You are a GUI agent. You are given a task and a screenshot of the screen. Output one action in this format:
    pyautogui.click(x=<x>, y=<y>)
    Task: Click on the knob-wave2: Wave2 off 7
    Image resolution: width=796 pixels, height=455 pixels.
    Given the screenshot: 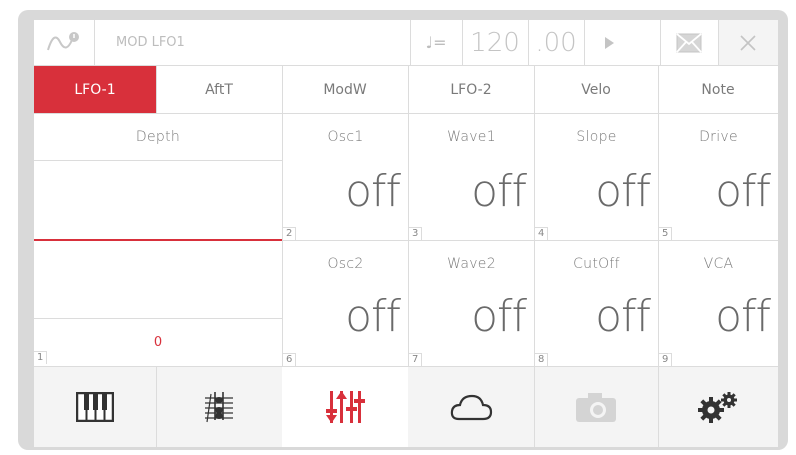 What is the action you would take?
    pyautogui.click(x=471, y=303)
    